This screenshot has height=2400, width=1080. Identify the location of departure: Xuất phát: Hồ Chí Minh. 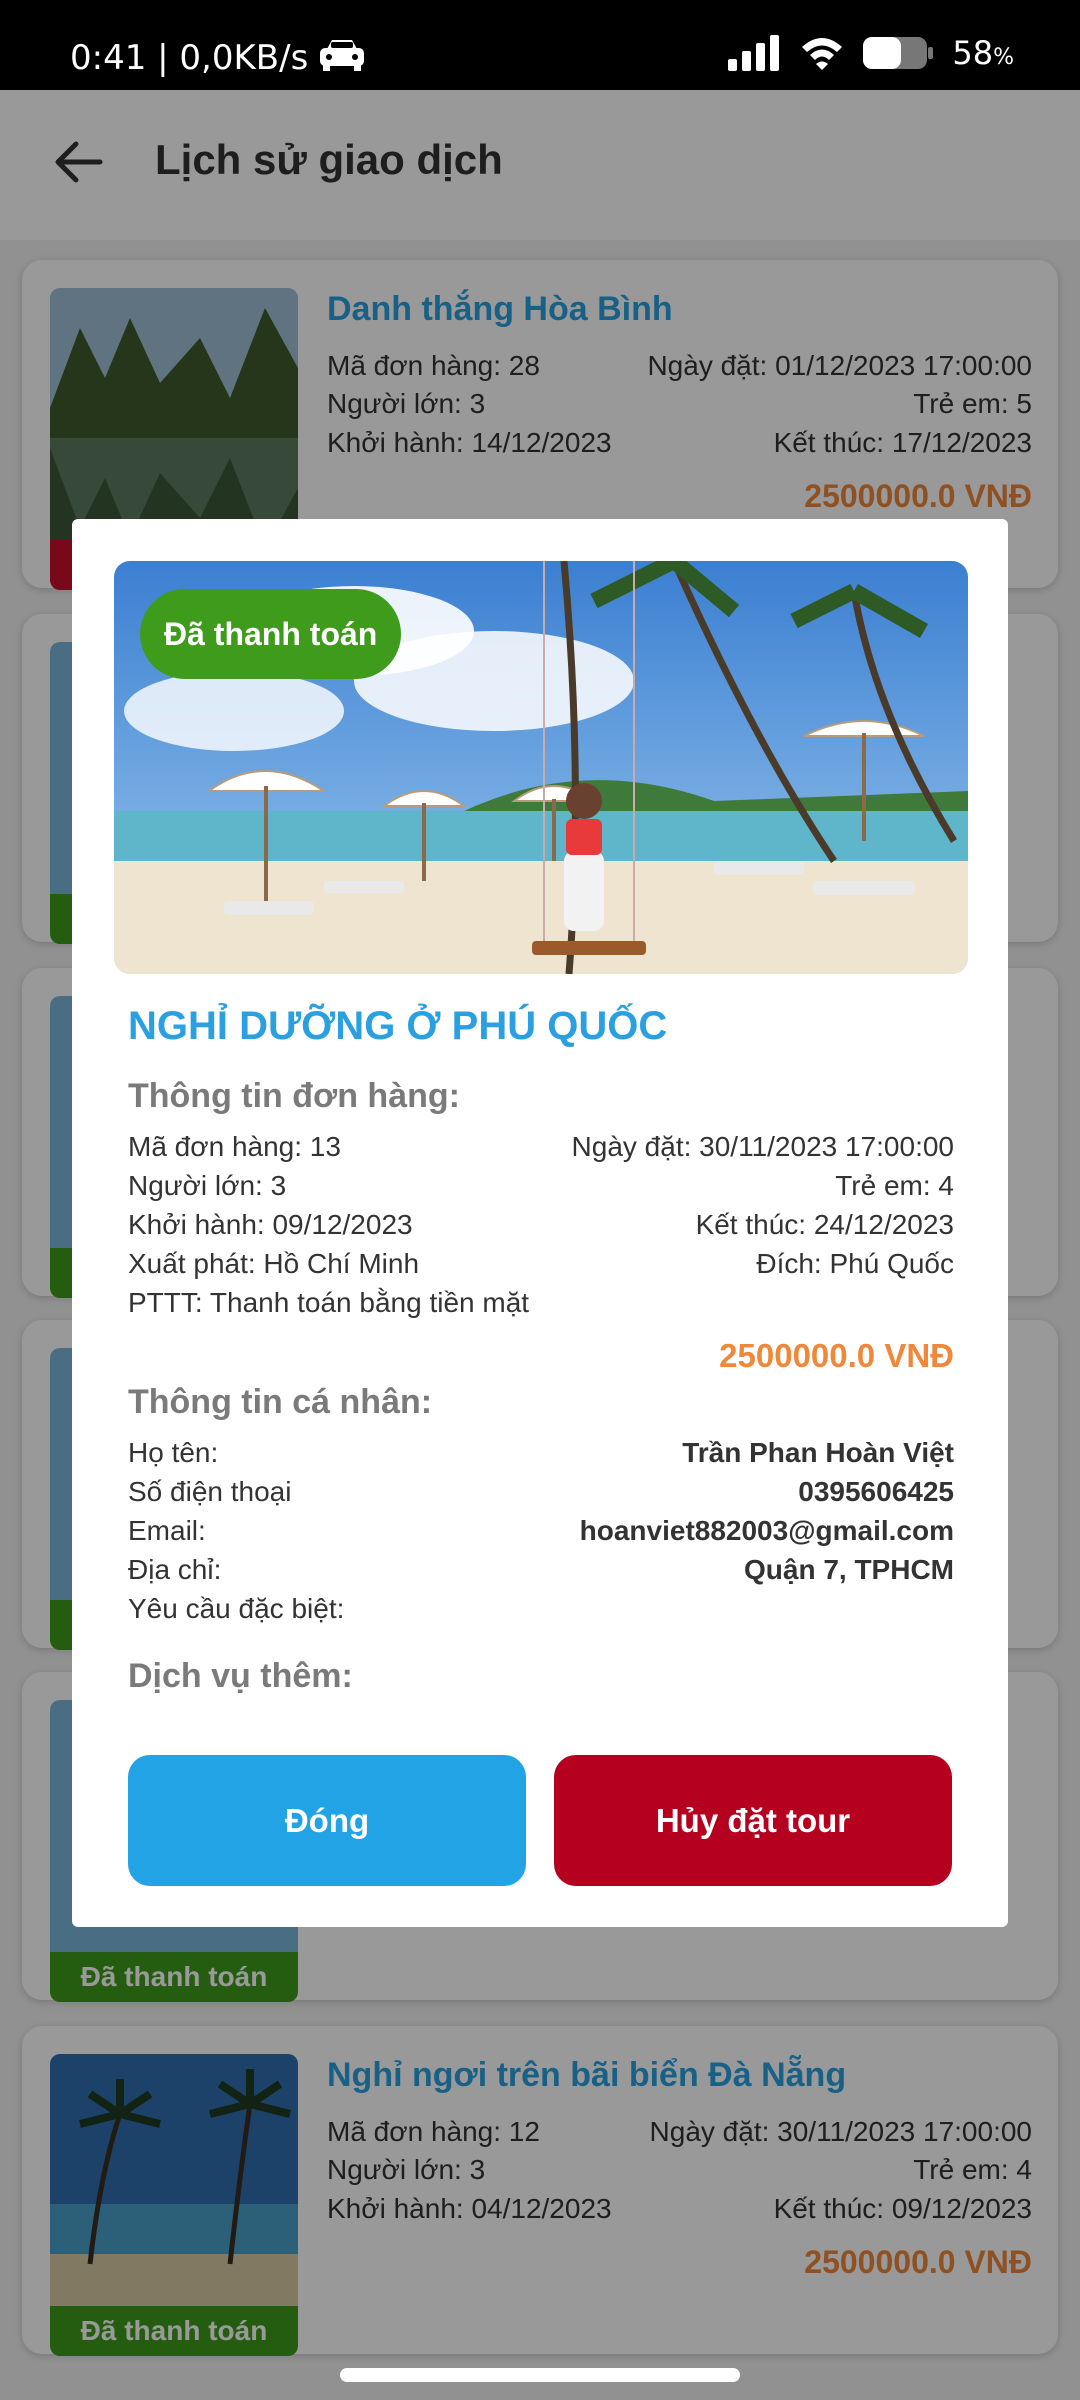
(274, 1263).